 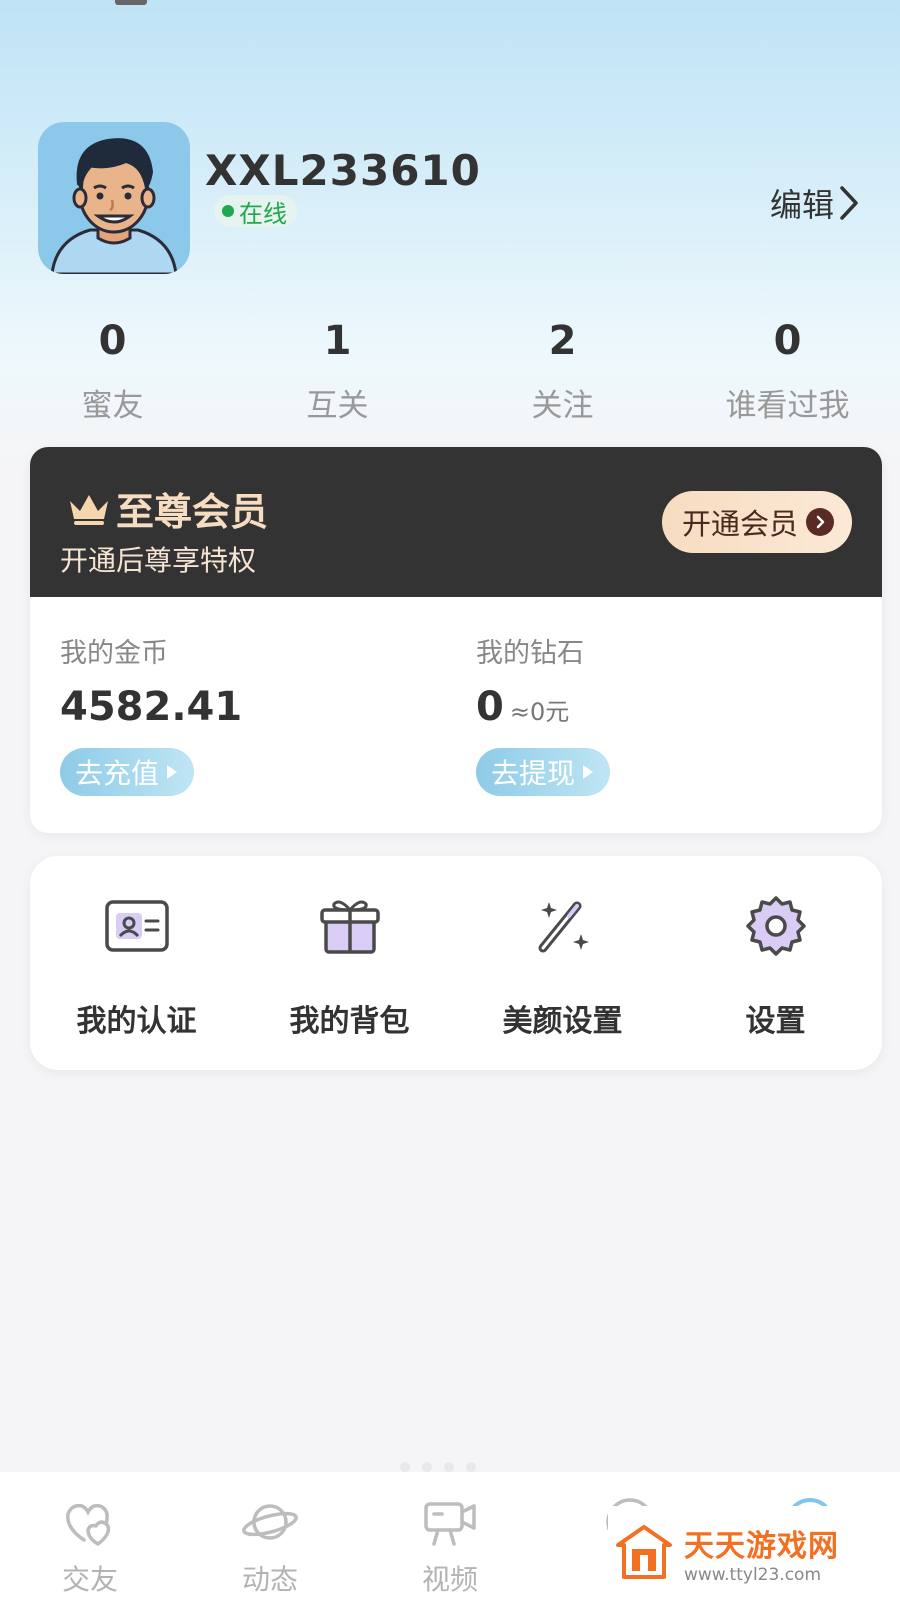 What do you see at coordinates (136, 1021) in the screenshot?
I see `action-label: 我的认证` at bounding box center [136, 1021].